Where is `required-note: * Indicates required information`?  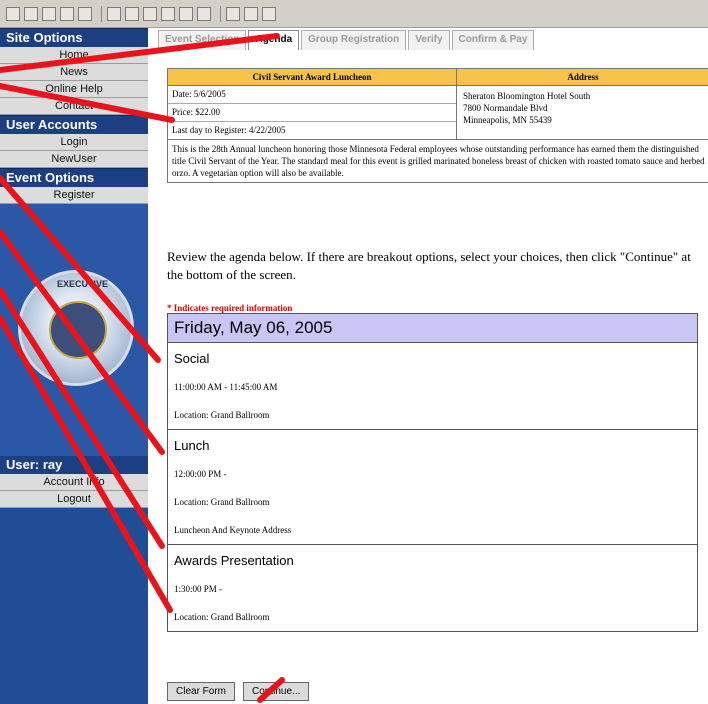
required-note: * Indicates required information is located at coordinates (230, 308).